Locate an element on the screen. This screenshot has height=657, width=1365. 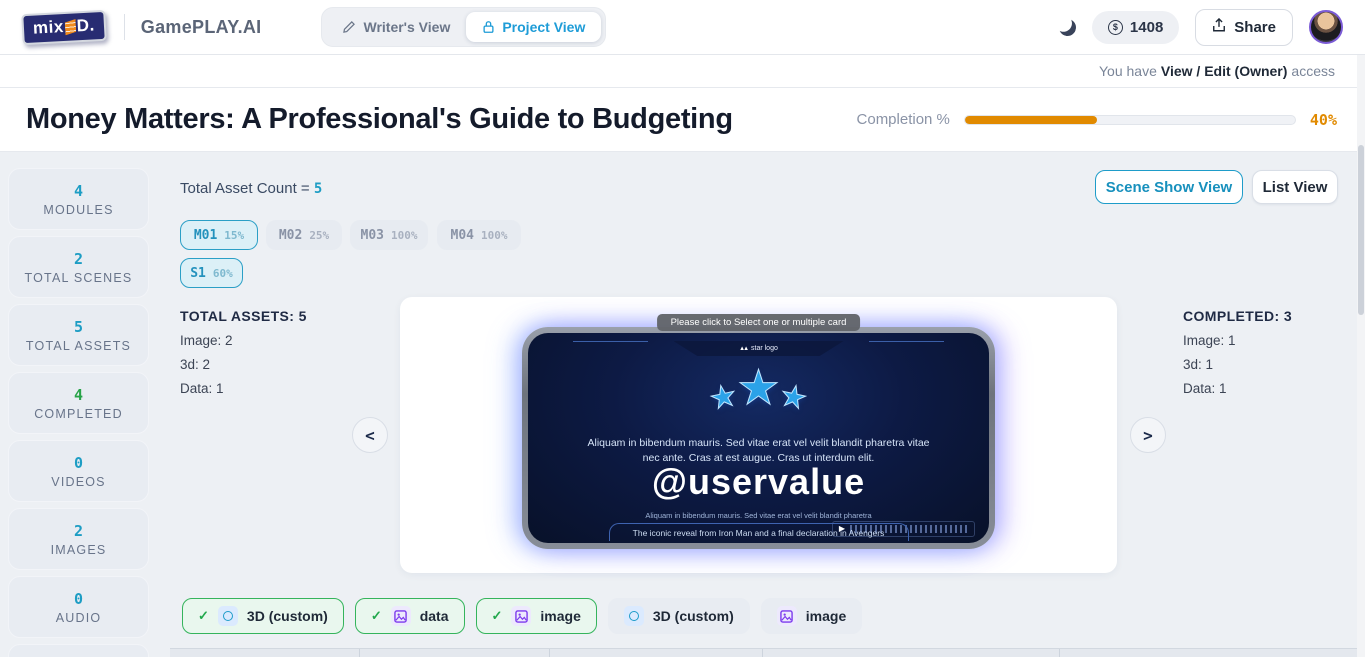
view-tab-group: Writer's View Project View is located at coordinates (464, 27).